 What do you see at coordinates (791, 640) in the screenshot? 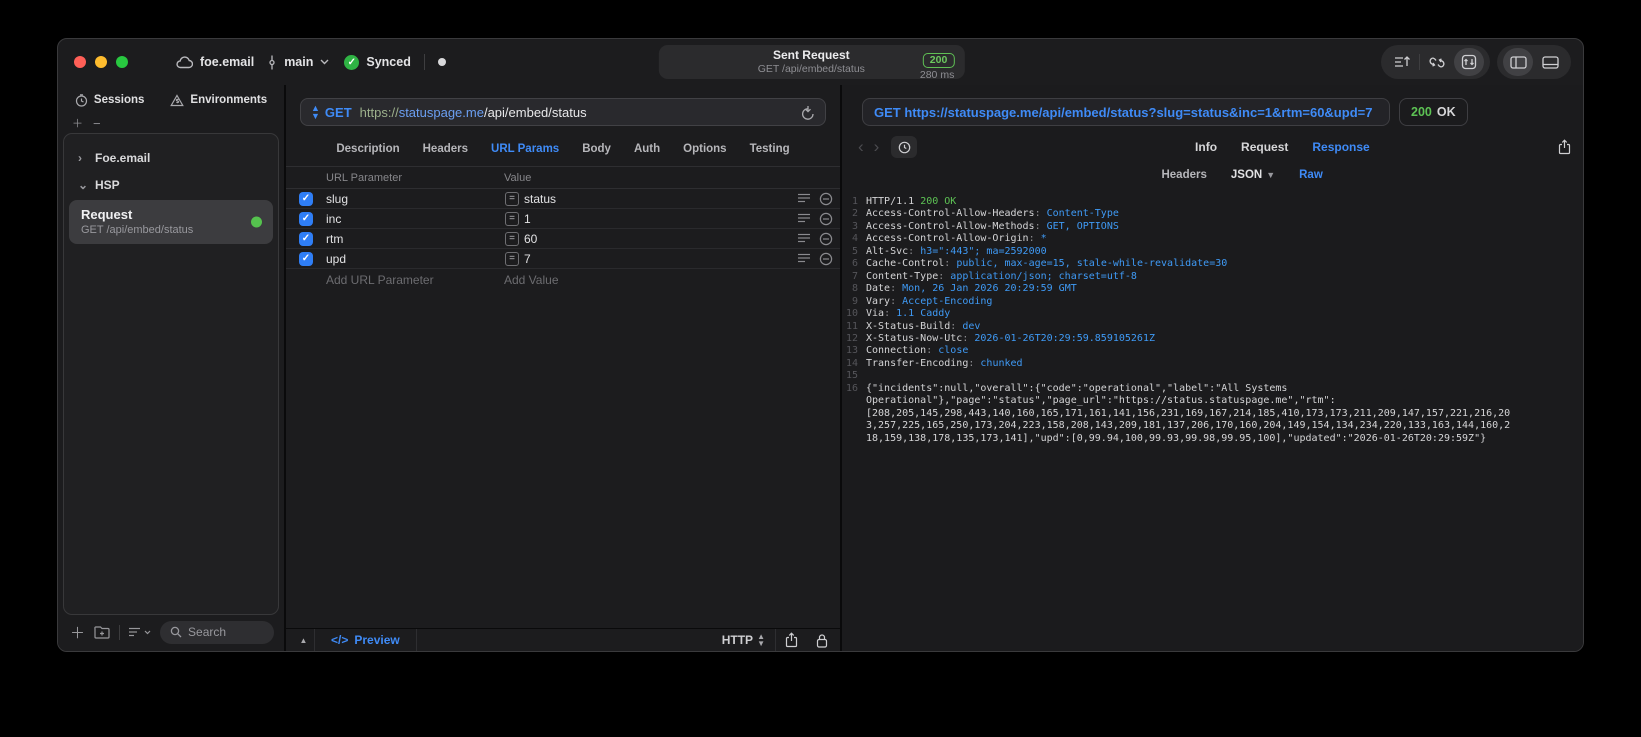
I see `share-icon` at bounding box center [791, 640].